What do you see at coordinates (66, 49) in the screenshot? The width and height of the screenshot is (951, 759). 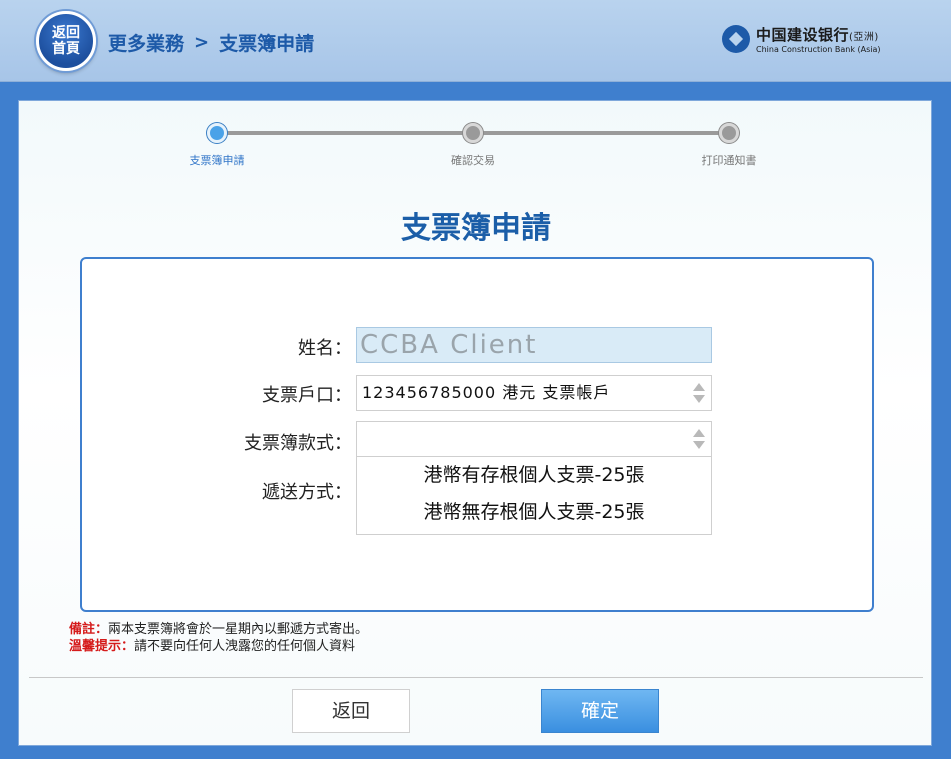 I see `home-label-line2: 首頁` at bounding box center [66, 49].